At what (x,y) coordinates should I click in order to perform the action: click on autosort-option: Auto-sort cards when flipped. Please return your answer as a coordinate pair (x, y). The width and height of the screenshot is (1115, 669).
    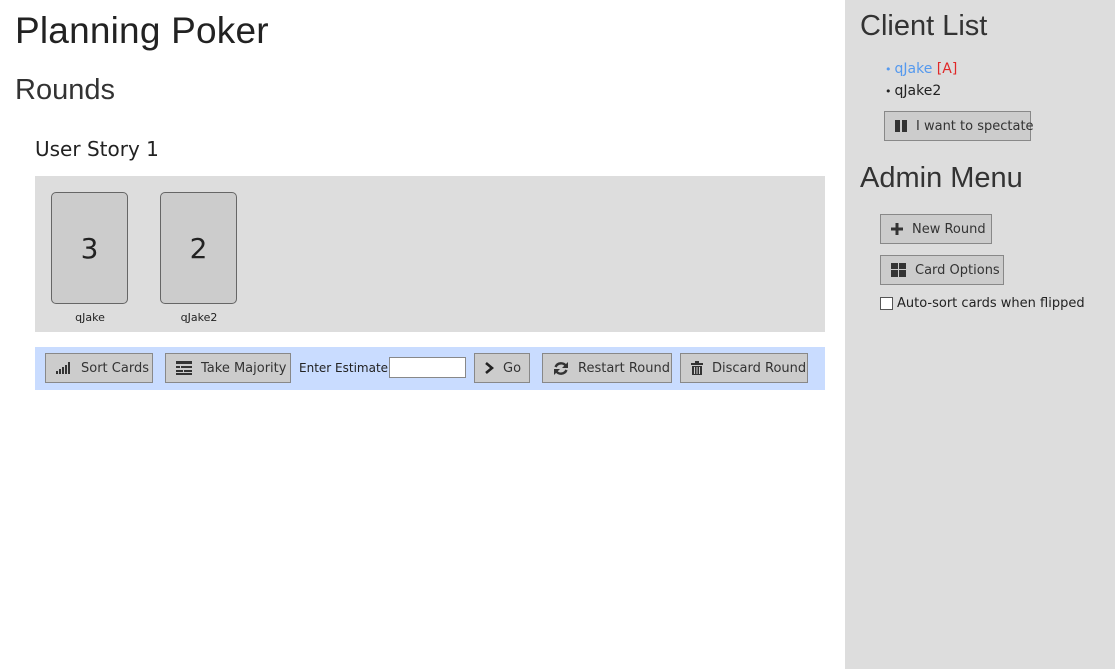
    Looking at the image, I should click on (982, 303).